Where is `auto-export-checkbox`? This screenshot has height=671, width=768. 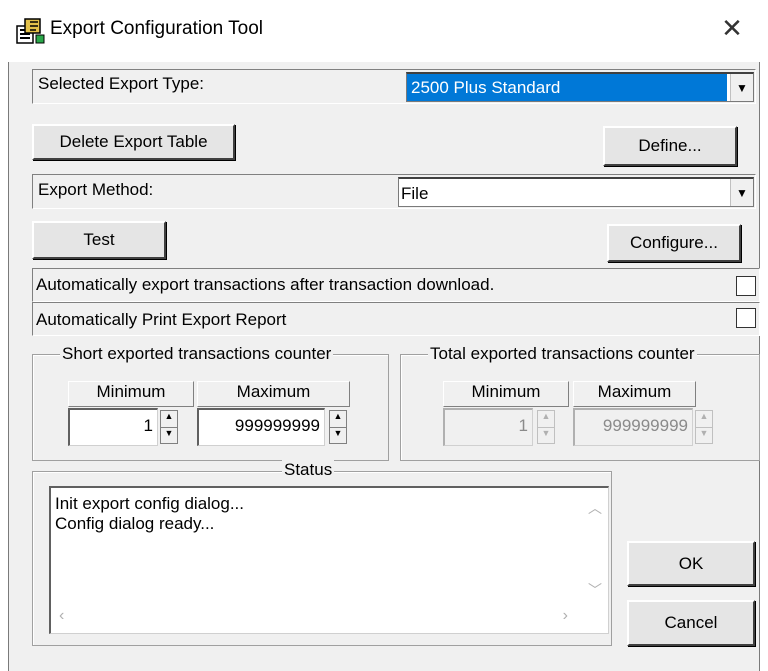 auto-export-checkbox is located at coordinates (746, 286).